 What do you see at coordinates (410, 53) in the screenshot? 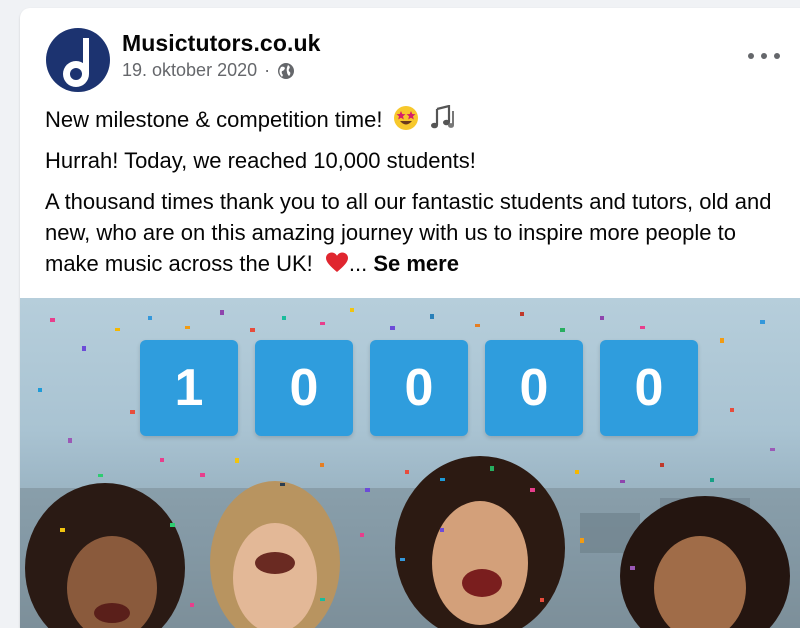
I see `post-header: Musictutors.co.uk 19. oktober 2020 ·` at bounding box center [410, 53].